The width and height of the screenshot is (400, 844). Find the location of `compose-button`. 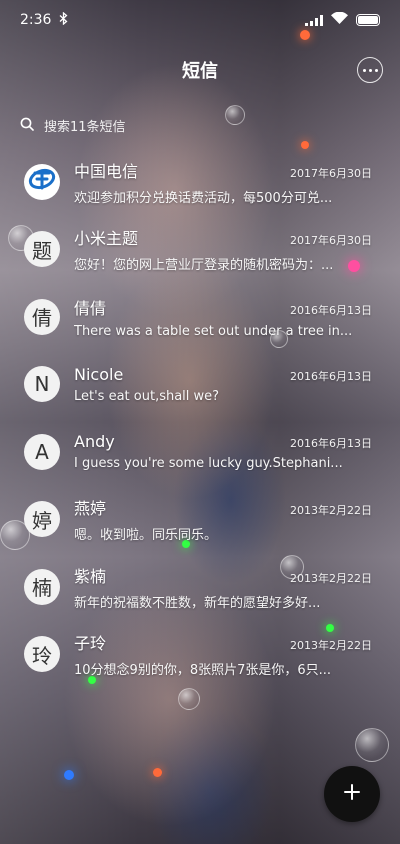

compose-button is located at coordinates (352, 794).